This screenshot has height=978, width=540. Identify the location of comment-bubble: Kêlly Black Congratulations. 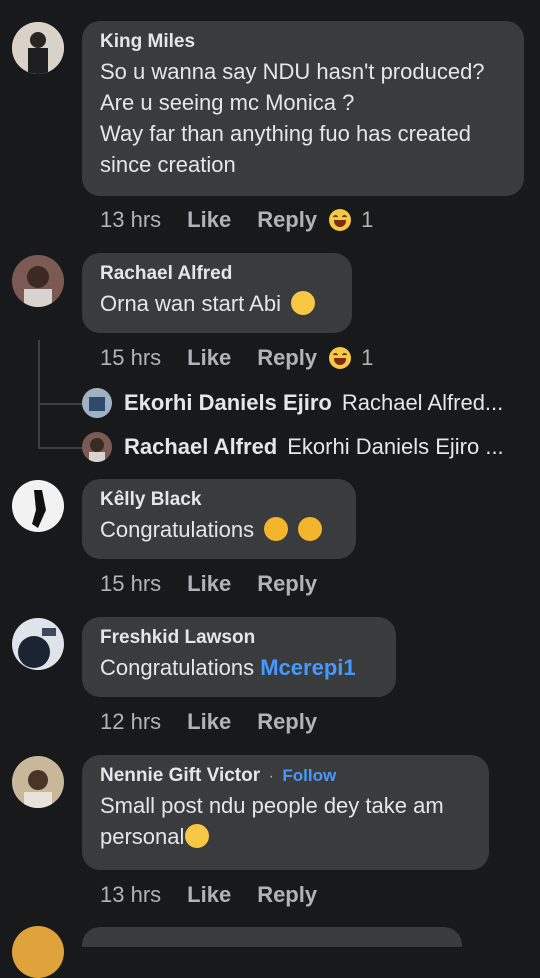
(219, 519).